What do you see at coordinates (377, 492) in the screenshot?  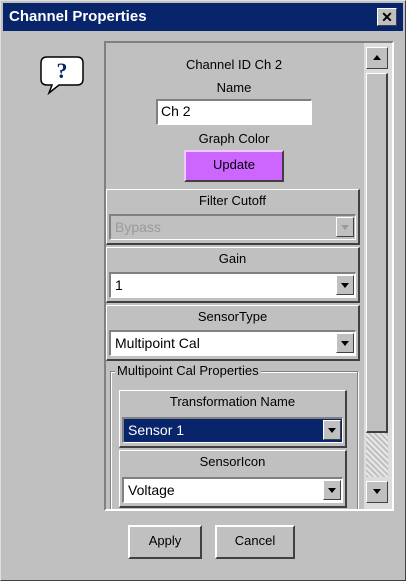 I see `scroll-down-button` at bounding box center [377, 492].